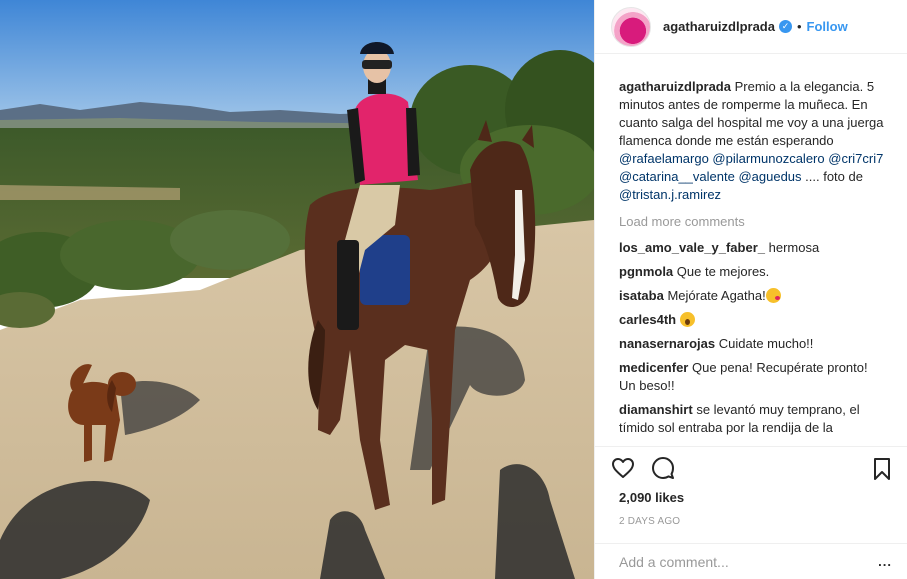 The width and height of the screenshot is (907, 579). What do you see at coordinates (752, 222) in the screenshot?
I see `load-more-comments-button: Load more comments` at bounding box center [752, 222].